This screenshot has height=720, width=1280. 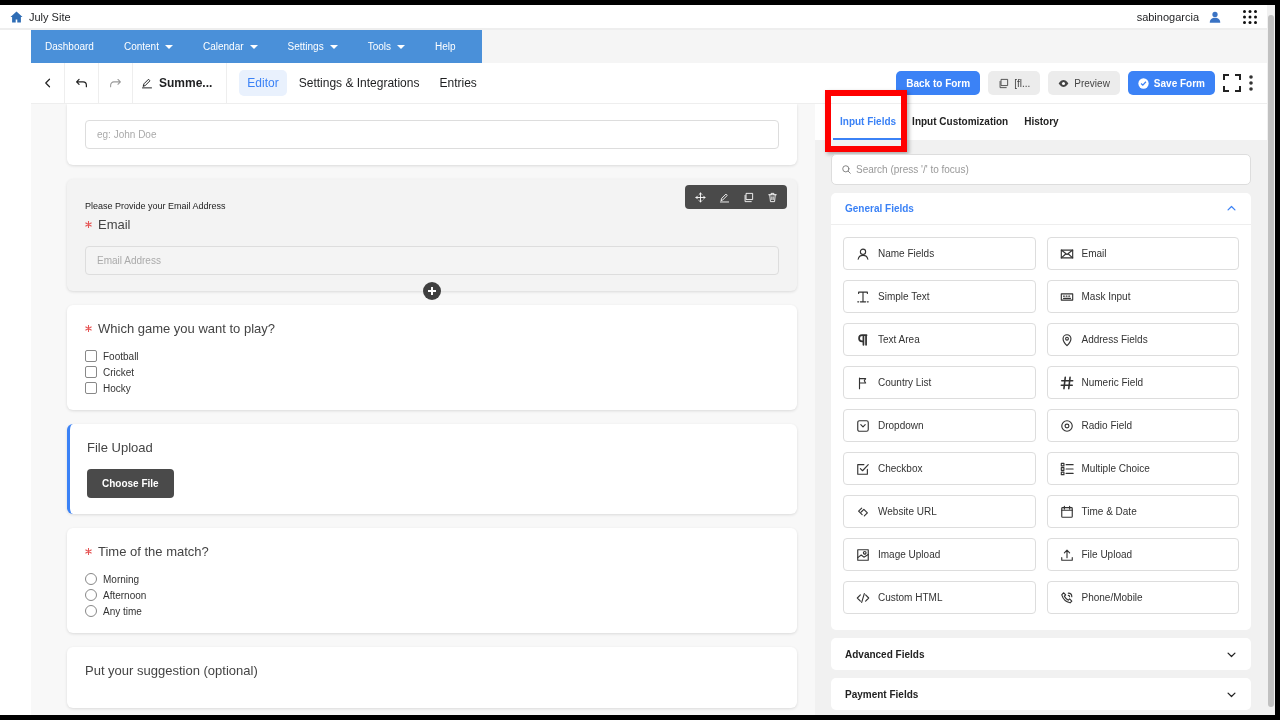 What do you see at coordinates (939, 296) in the screenshot?
I see `field-type-item: Simple Text` at bounding box center [939, 296].